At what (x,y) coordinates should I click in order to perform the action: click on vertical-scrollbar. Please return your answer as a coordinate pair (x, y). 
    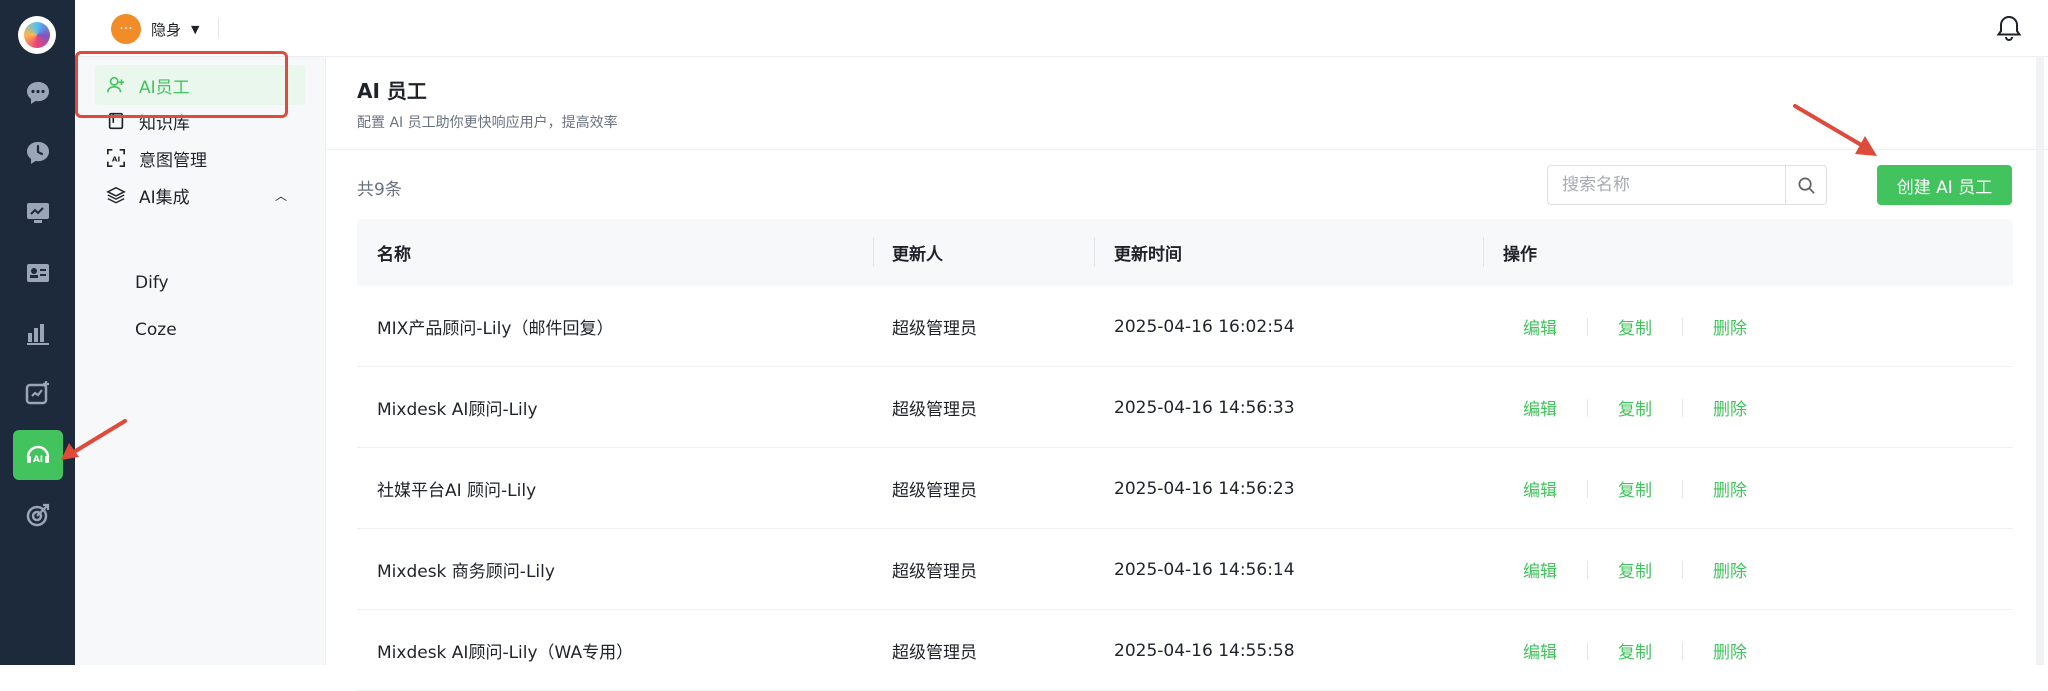
    Looking at the image, I should click on (2040, 361).